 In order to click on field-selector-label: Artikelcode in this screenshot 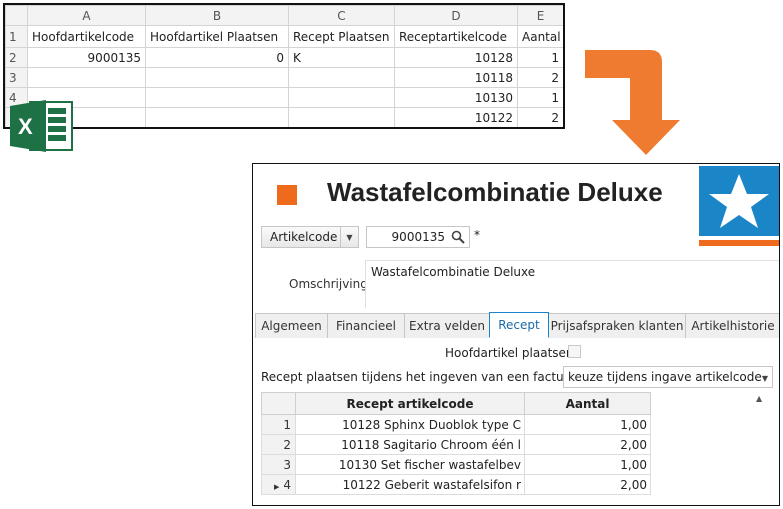, I will do `click(304, 237)`.